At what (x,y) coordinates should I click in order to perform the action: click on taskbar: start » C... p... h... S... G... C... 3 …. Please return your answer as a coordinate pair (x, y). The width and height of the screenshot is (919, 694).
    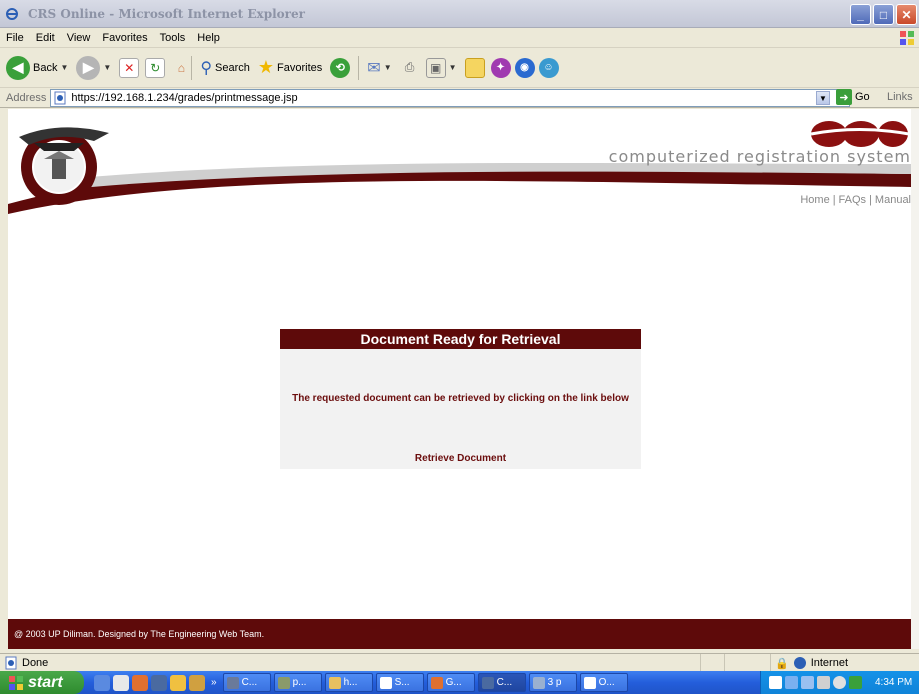
    Looking at the image, I should click on (459, 682).